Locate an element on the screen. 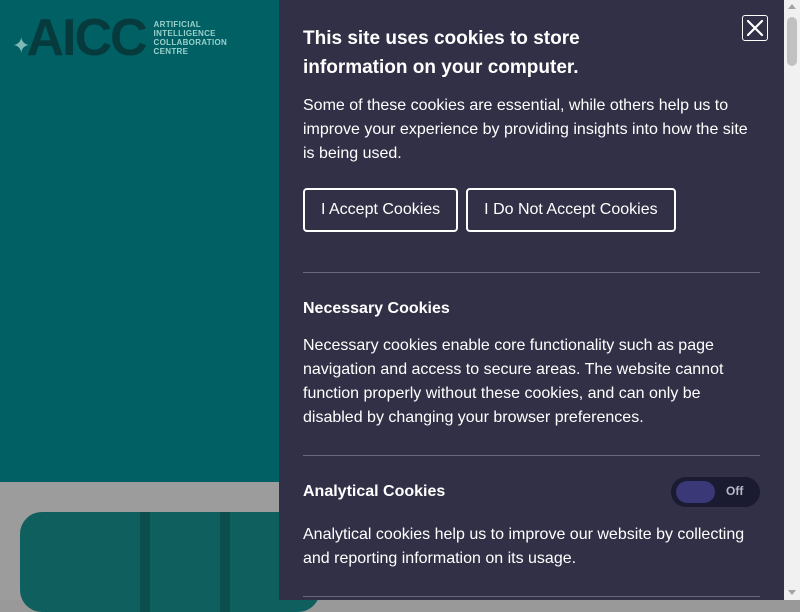  vertical-scrollbar is located at coordinates (792, 300).